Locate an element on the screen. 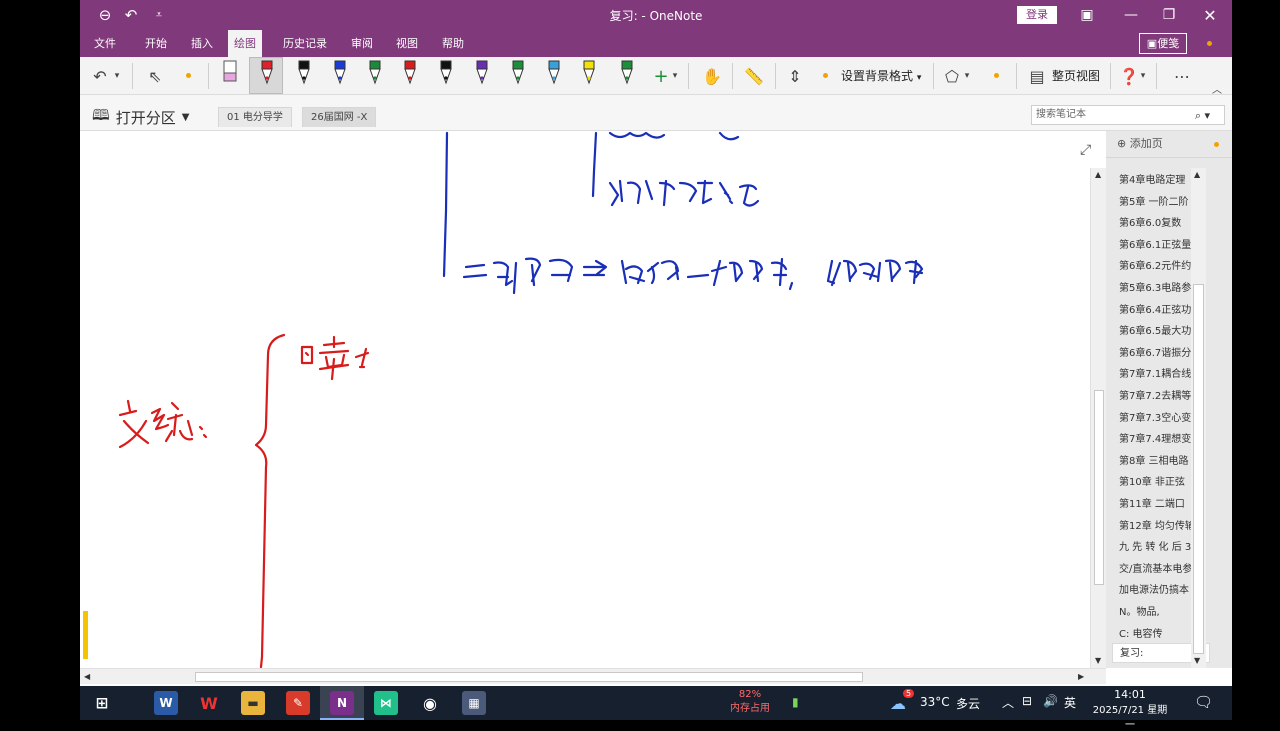 This screenshot has height=731, width=1280. memory-usage: 82% 内存占用 is located at coordinates (750, 702).